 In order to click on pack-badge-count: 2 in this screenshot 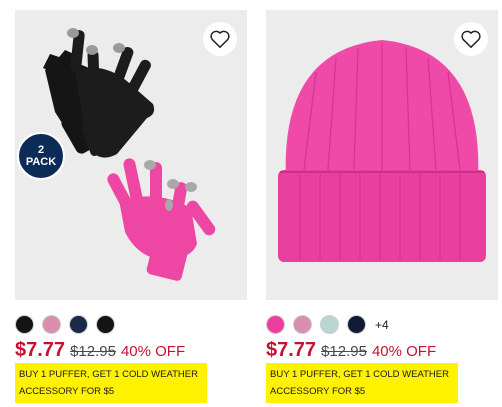, I will do `click(41, 150)`.